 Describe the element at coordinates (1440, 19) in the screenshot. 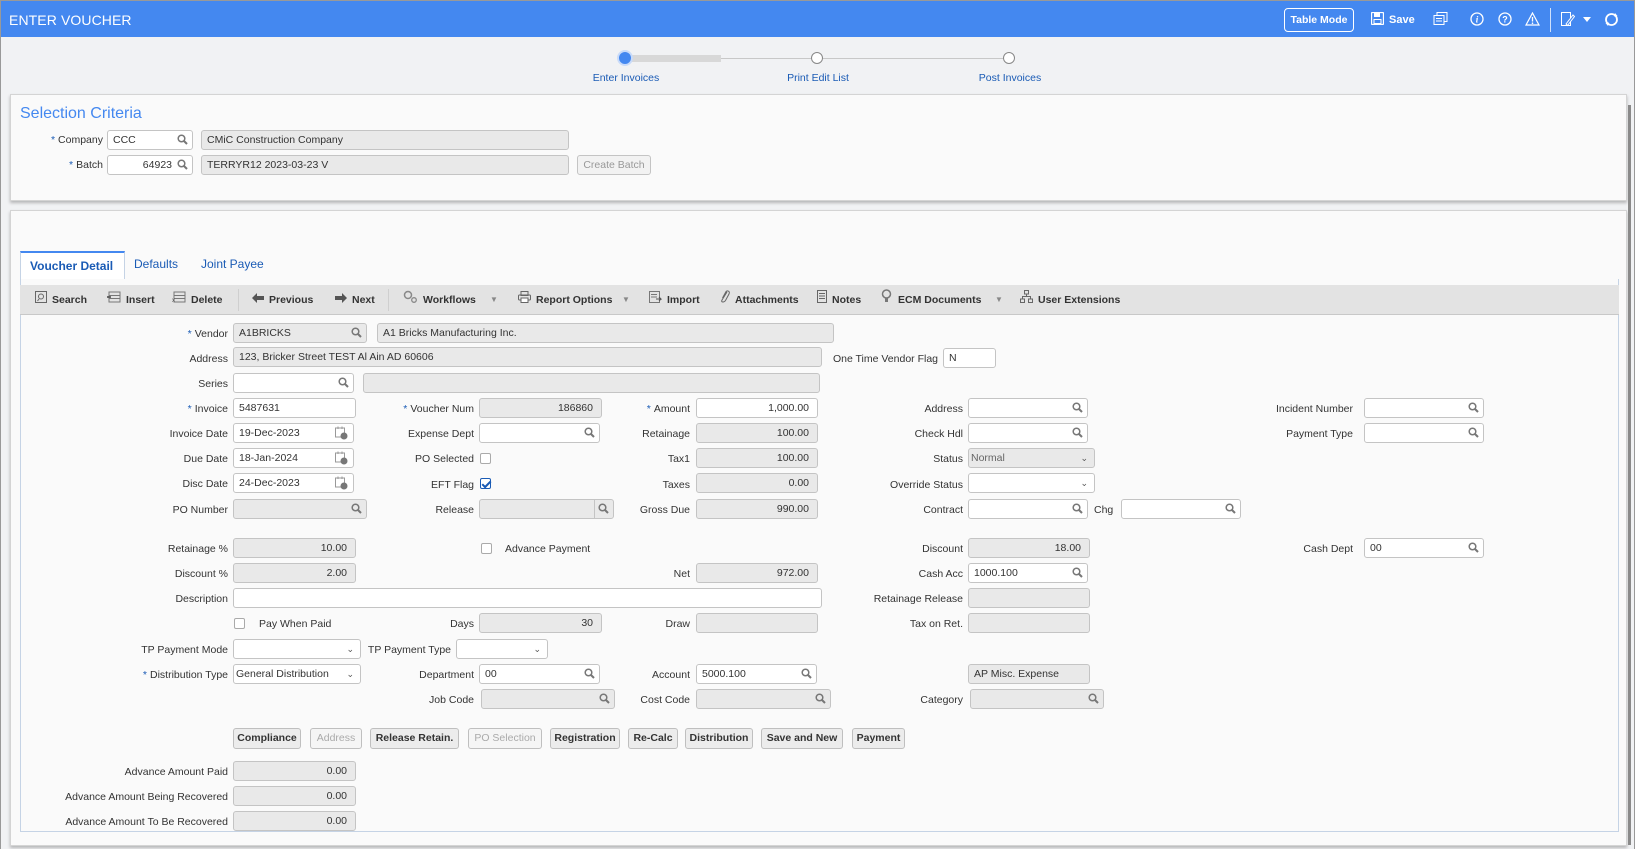

I see `copy-icon` at that location.